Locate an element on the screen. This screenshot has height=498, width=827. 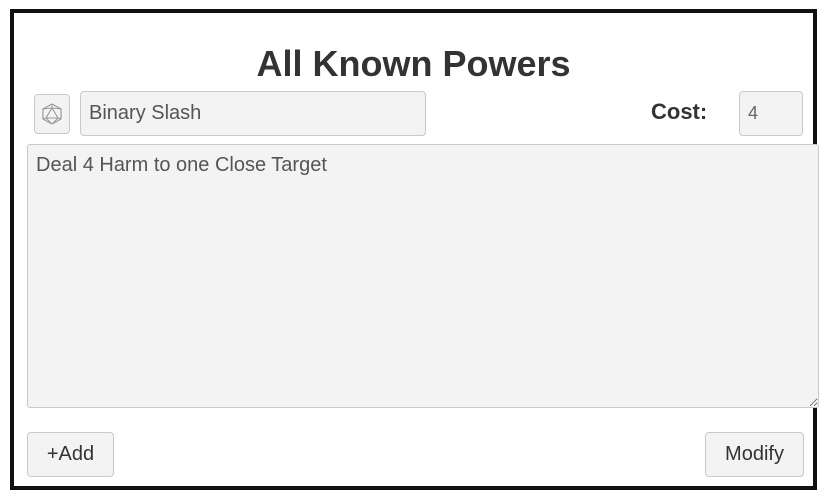
modify-button: Modify is located at coordinates (754, 454).